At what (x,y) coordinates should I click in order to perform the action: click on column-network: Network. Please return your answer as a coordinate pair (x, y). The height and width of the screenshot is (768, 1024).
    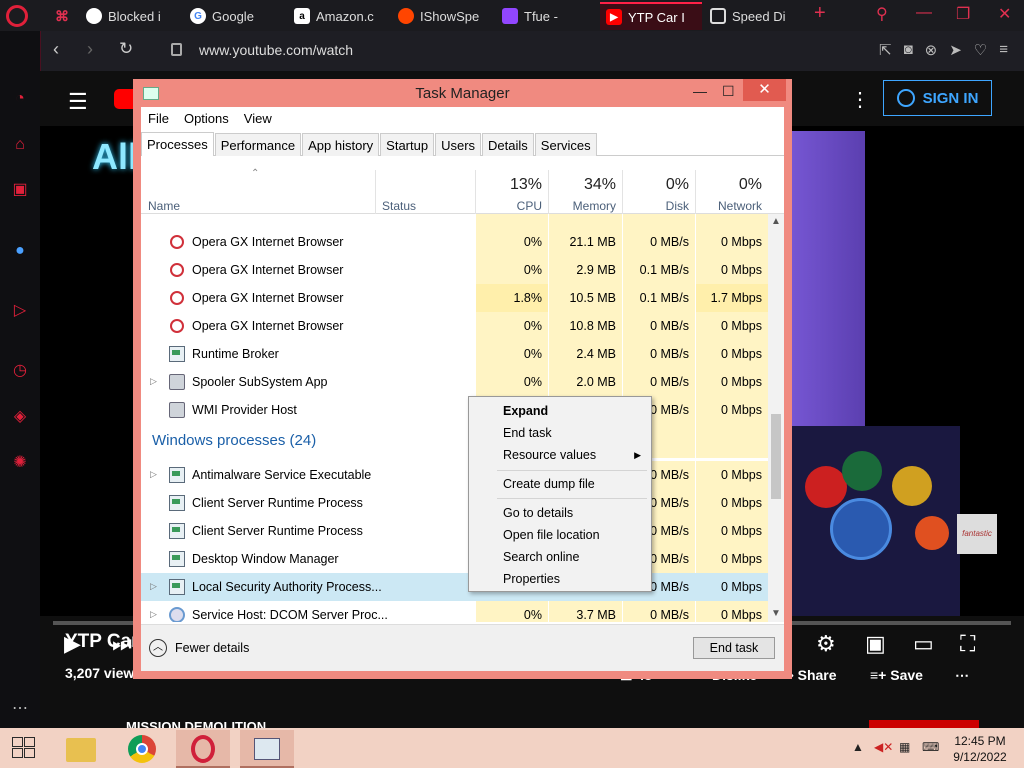
    Looking at the image, I should click on (729, 206).